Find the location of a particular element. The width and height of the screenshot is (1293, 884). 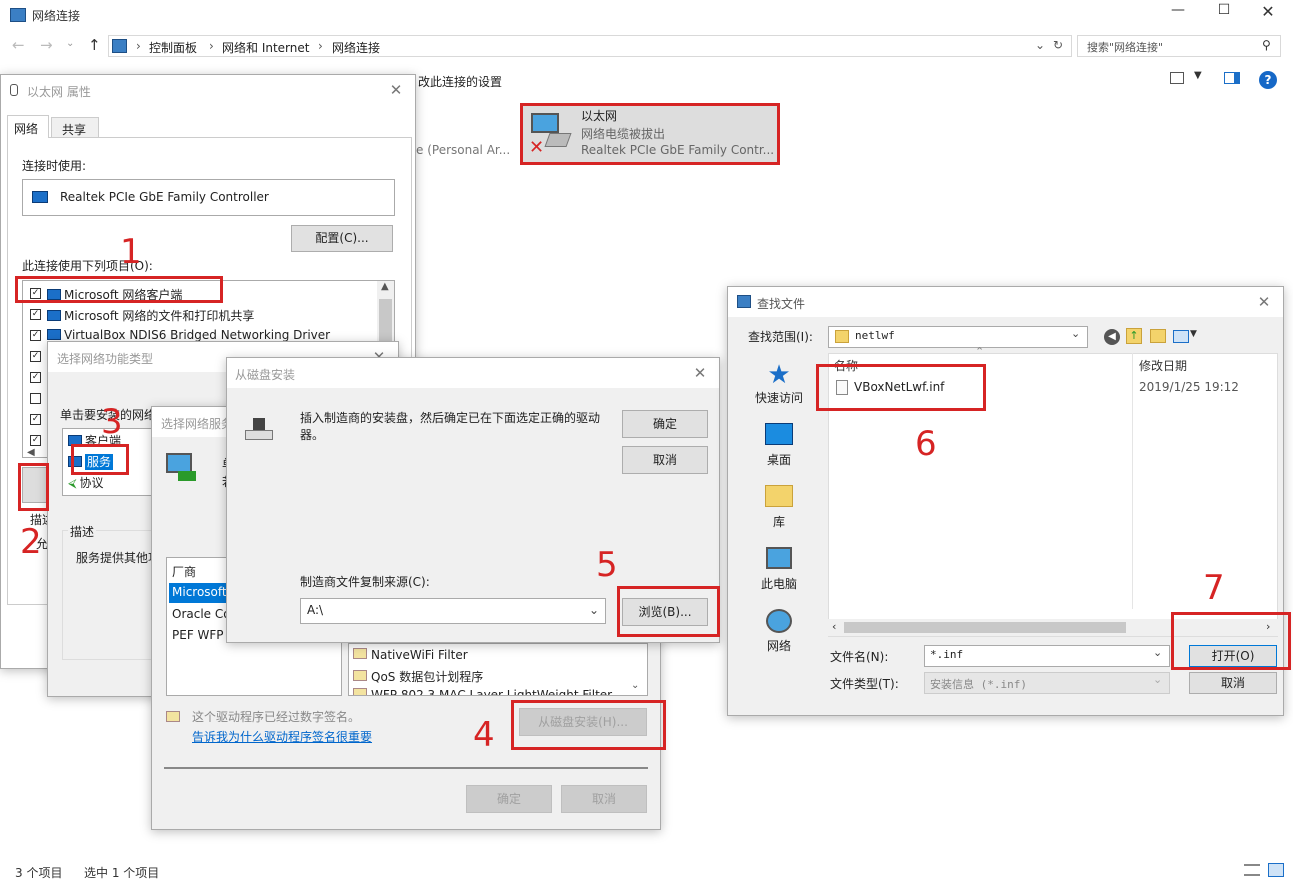

desktop-icon is located at coordinates (779, 434).